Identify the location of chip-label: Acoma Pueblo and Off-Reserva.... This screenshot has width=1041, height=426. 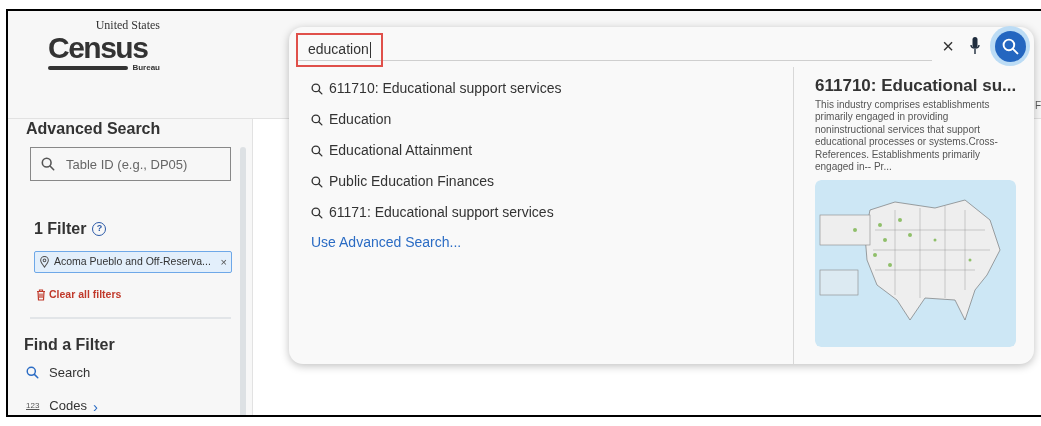
(133, 262).